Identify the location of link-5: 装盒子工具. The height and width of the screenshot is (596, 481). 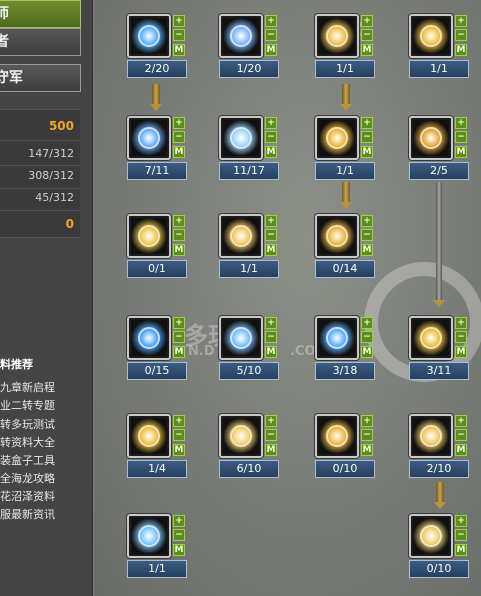
(27, 460).